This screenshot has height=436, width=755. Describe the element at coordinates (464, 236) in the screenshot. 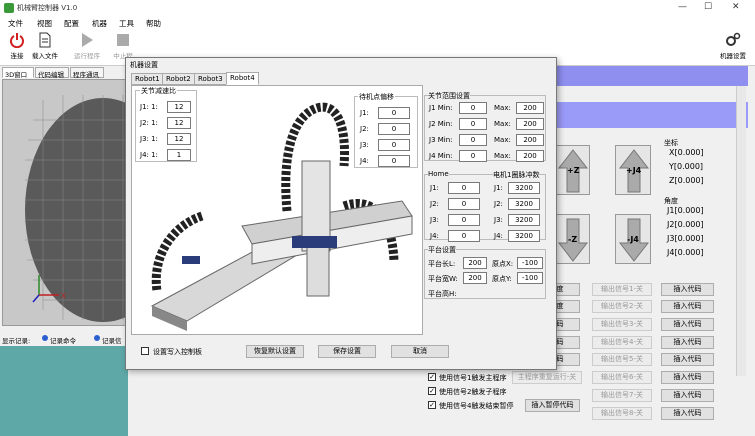

I see `home-j4-input: 0` at that location.